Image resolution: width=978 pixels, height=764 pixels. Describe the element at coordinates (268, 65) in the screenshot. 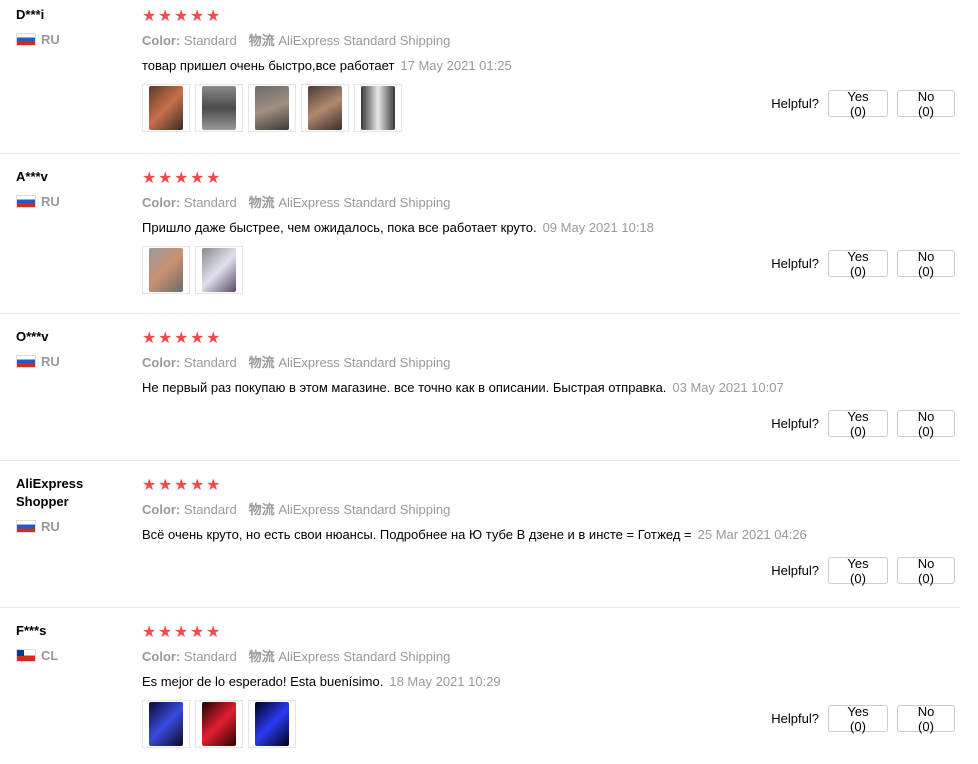

I see `review-body: товар пришел очень быстро,все работает` at that location.